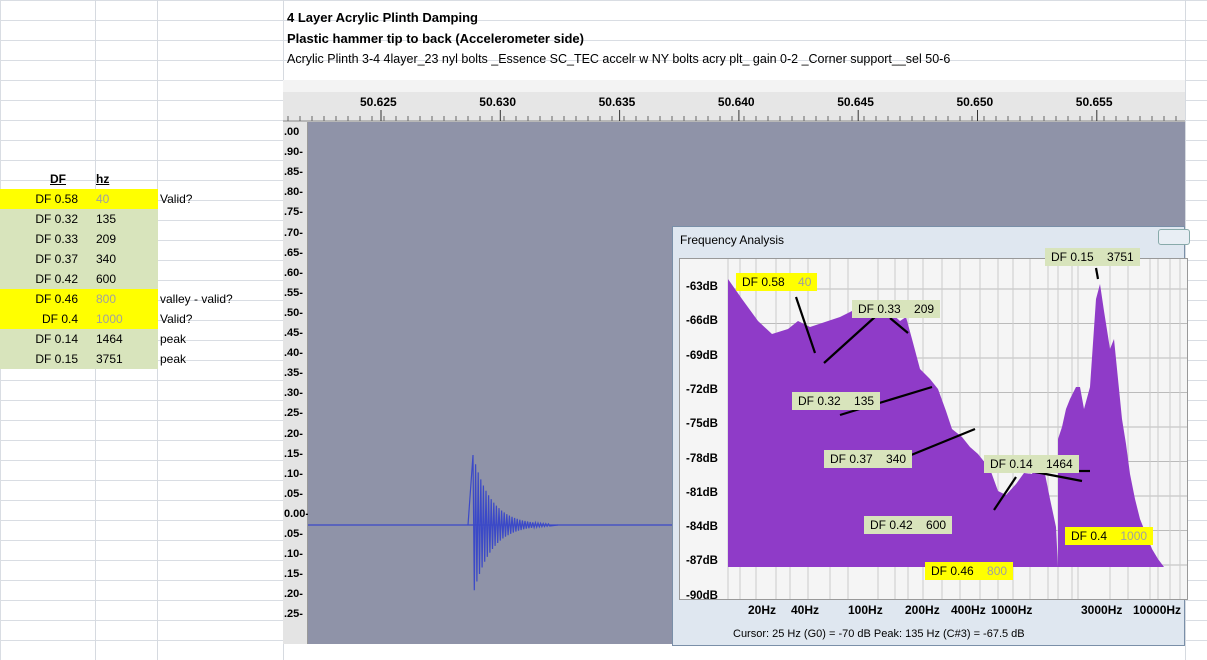  What do you see at coordinates (297, 513) in the screenshot?
I see `amplitude-label: 0.00-` at bounding box center [297, 513].